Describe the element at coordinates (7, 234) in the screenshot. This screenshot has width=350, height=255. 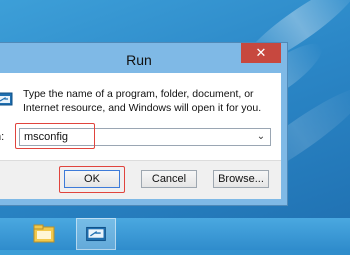
I see `start-edge` at that location.